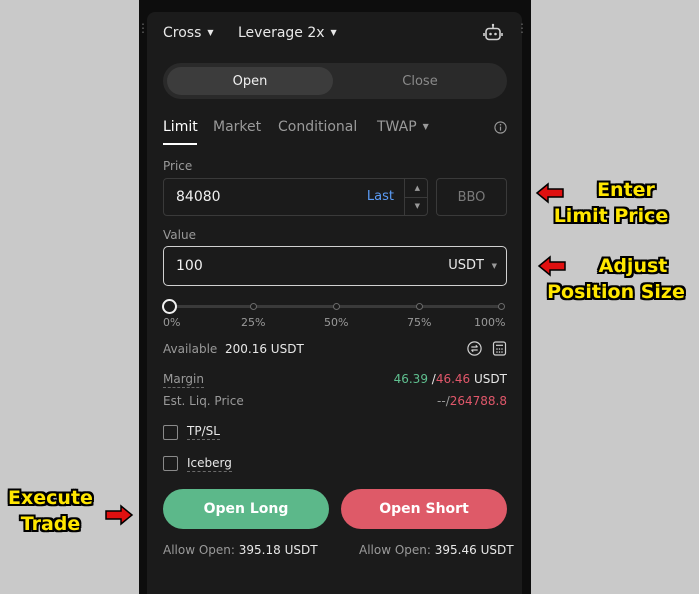 This screenshot has height=594, width=699. What do you see at coordinates (209, 464) in the screenshot?
I see `iceberg-label: Iceberg` at bounding box center [209, 464].